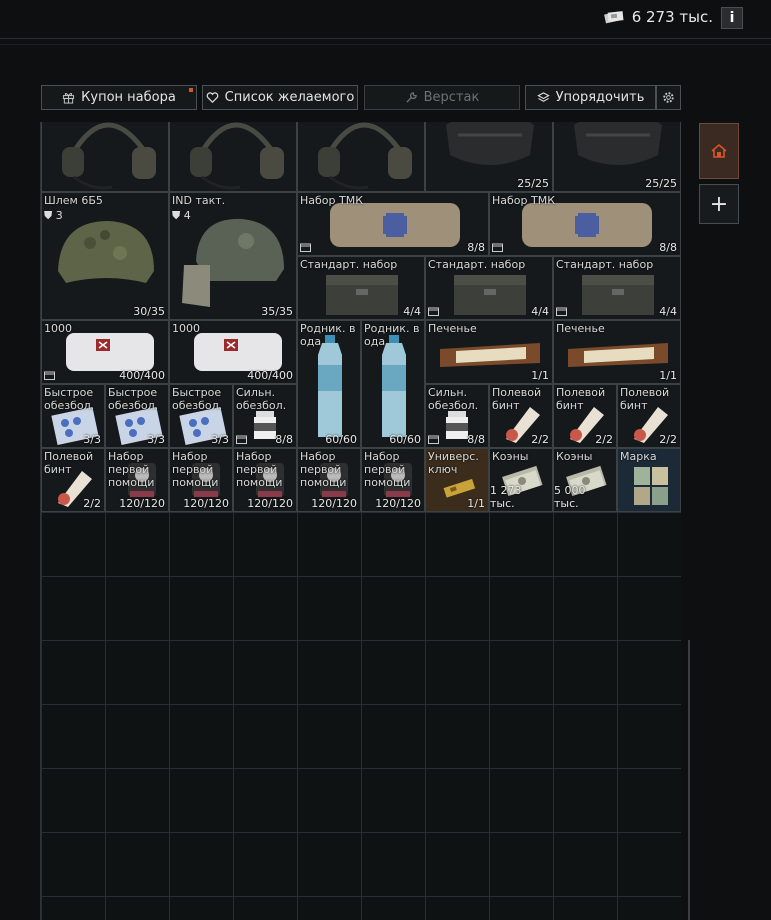  I want to click on workbench-button: Верстак, so click(442, 97).